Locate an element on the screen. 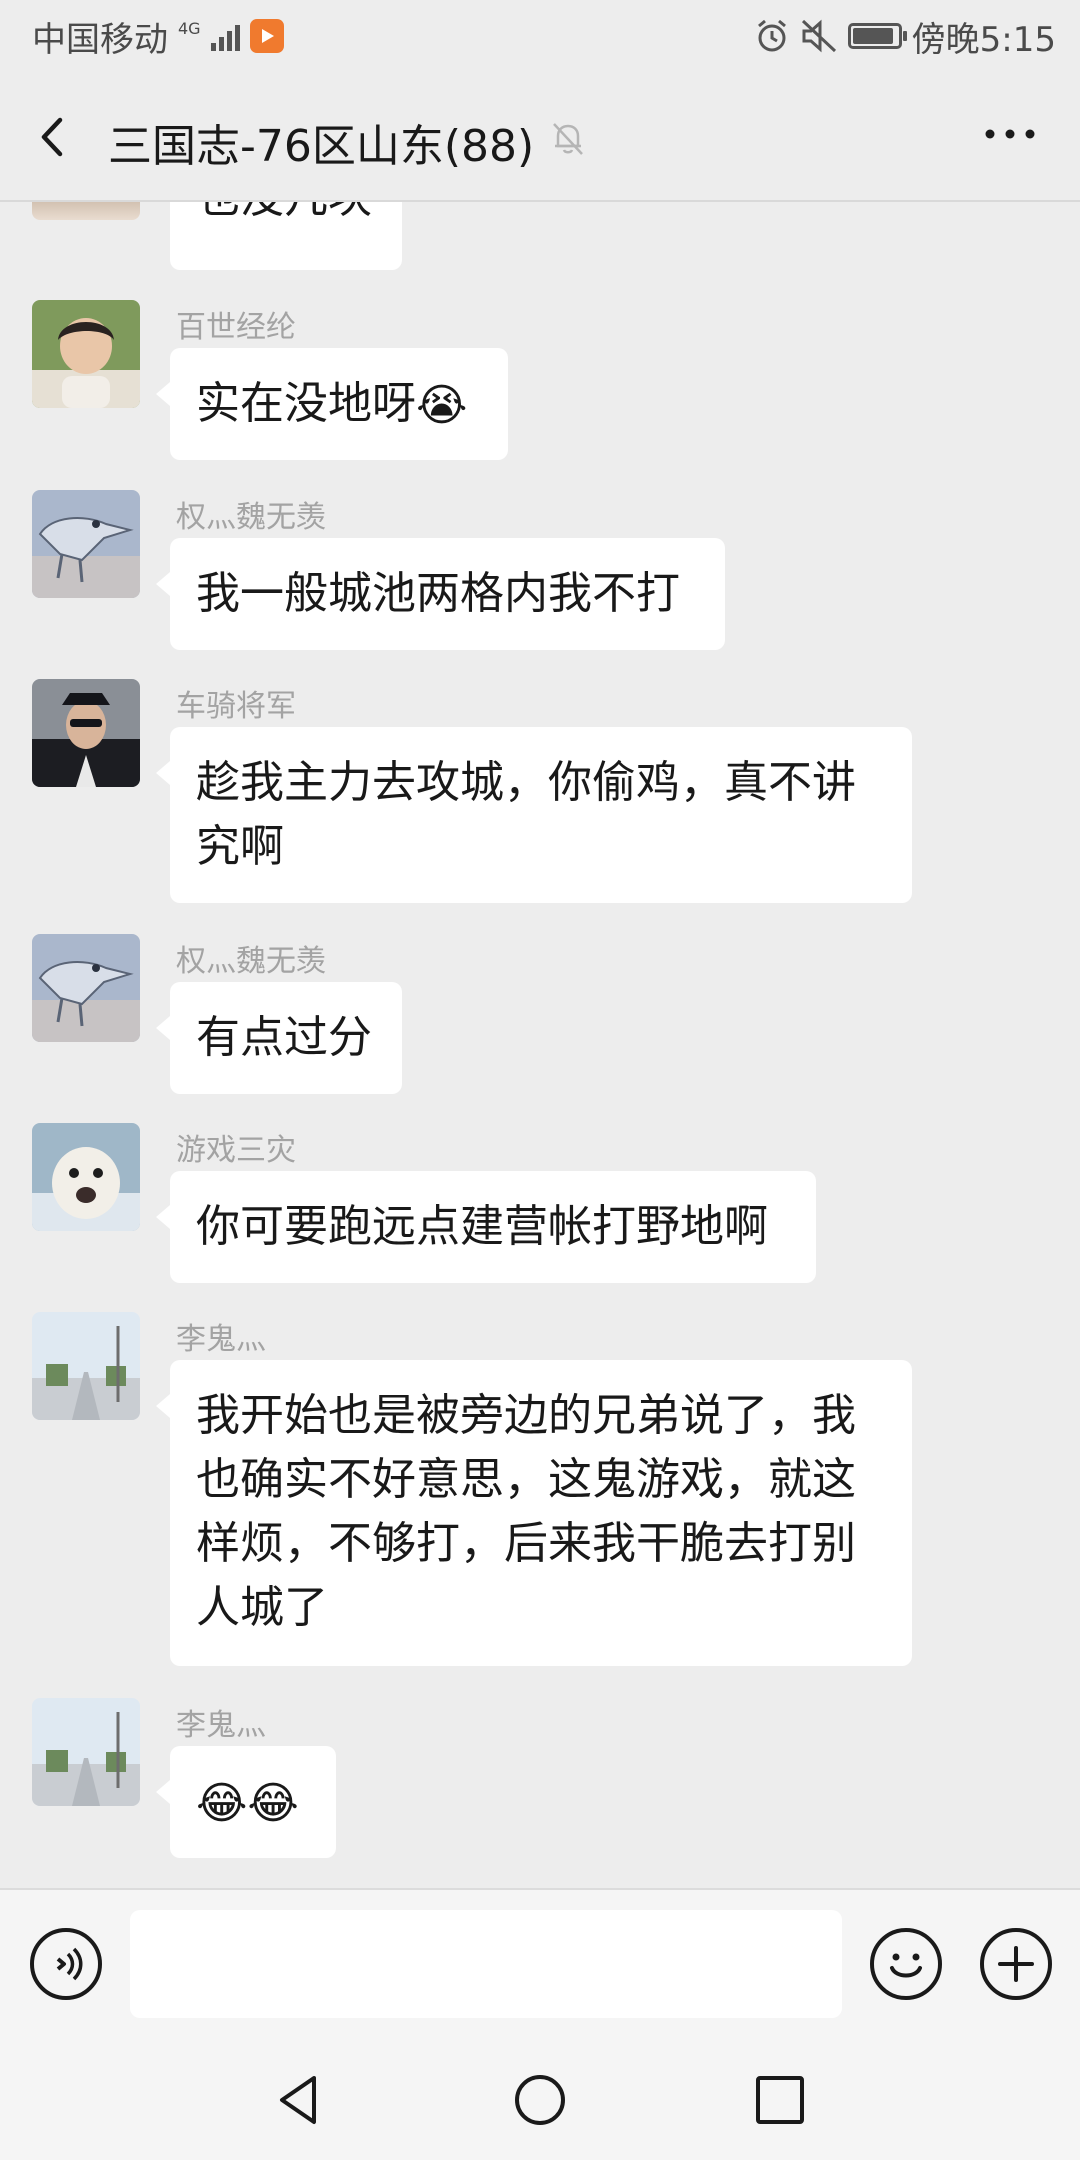 The image size is (1080, 2160). seal-photo is located at coordinates (86, 1177).